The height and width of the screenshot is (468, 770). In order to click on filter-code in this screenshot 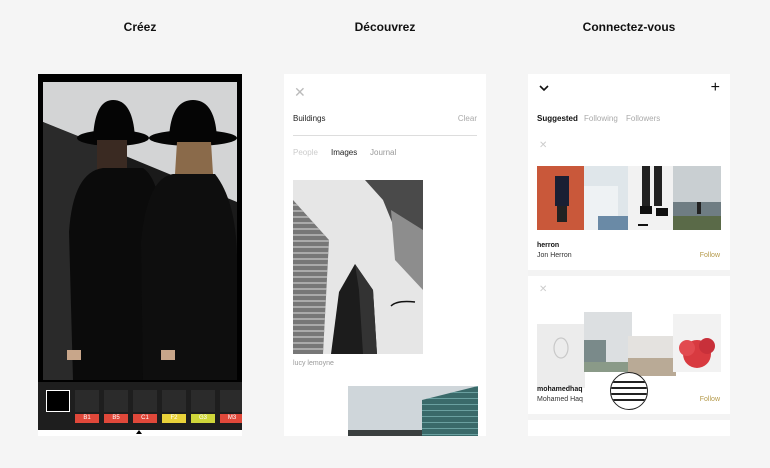, I will do `click(58, 418)`.